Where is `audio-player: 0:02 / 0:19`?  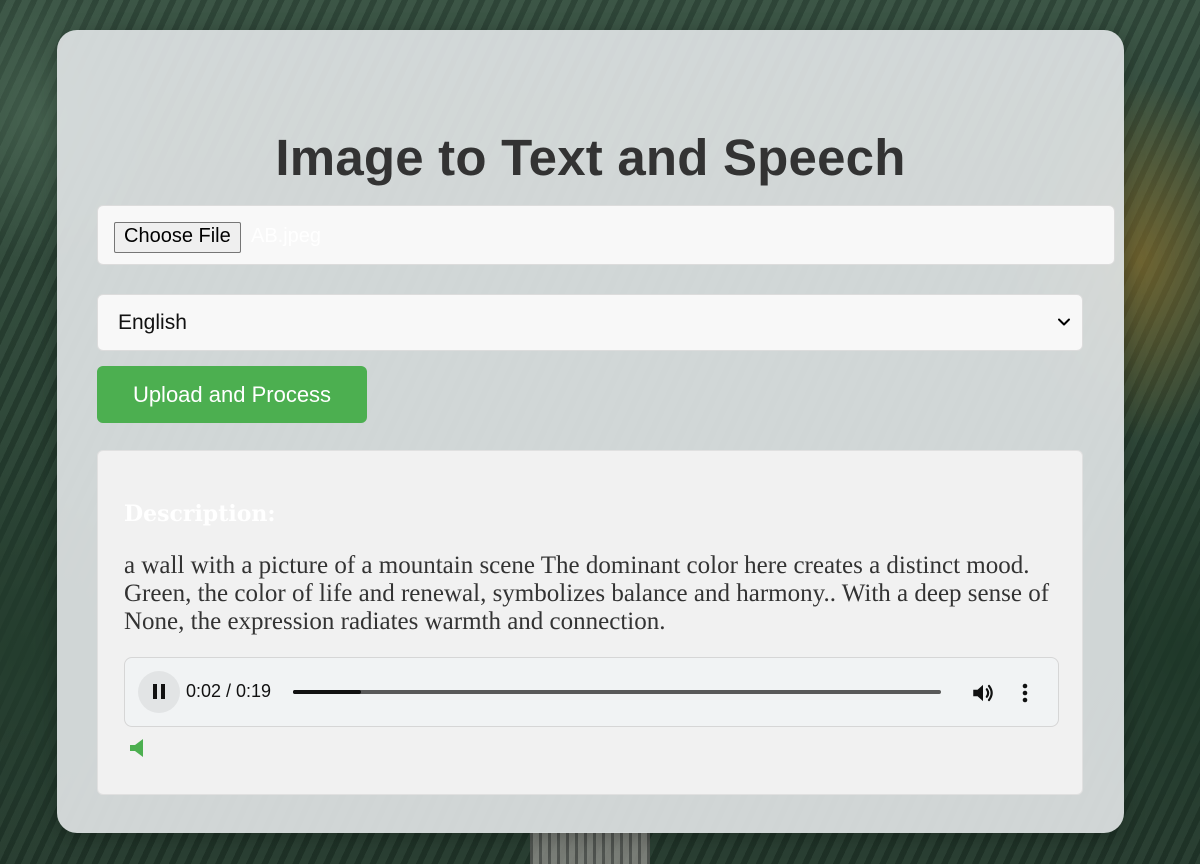 audio-player: 0:02 / 0:19 is located at coordinates (591, 692).